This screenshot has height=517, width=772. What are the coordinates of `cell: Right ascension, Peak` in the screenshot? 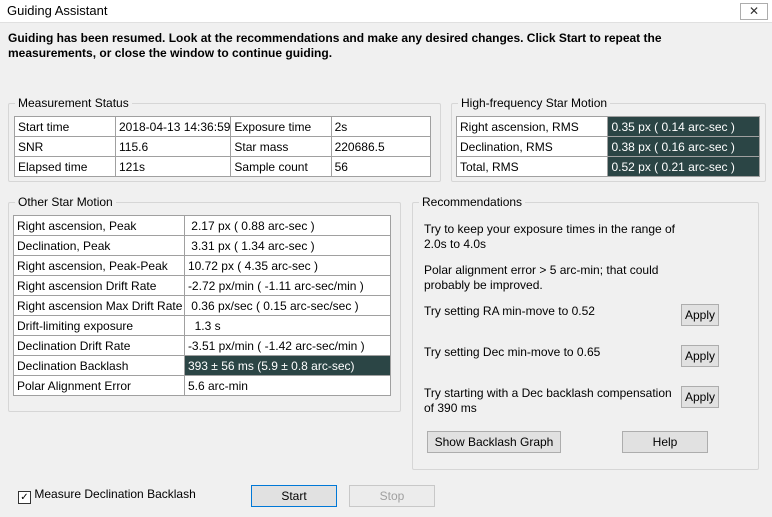 It's located at (99, 225).